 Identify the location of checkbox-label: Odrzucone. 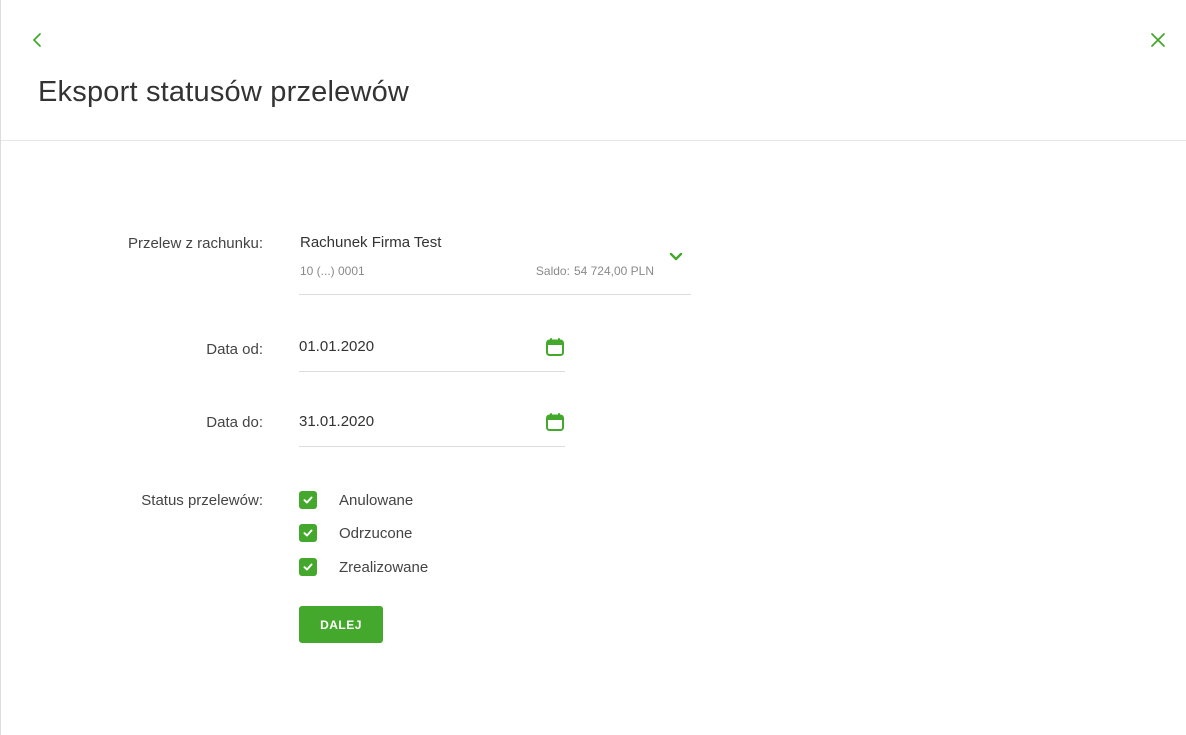
(376, 533).